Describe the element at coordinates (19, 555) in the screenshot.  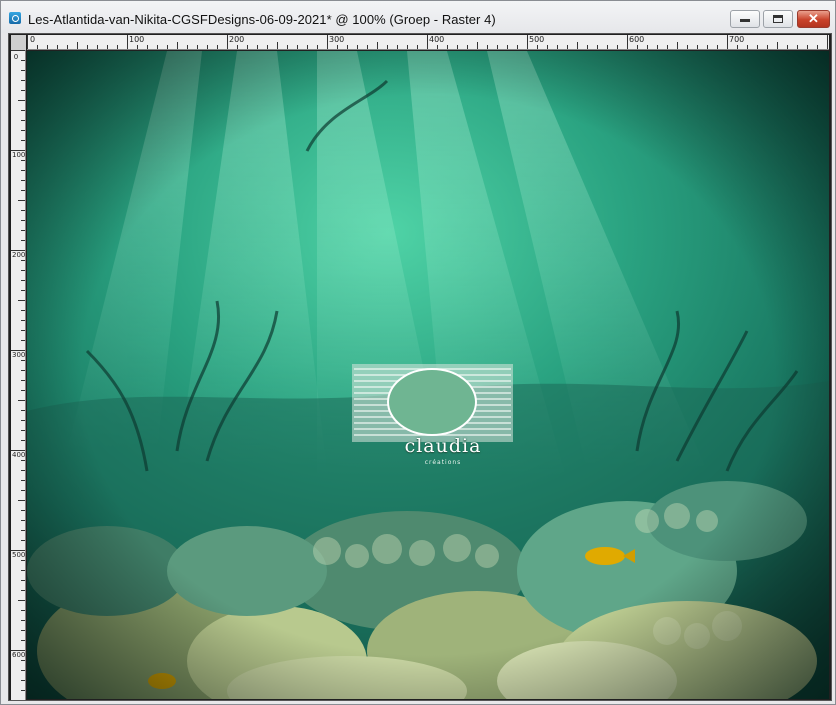
I see `vruler-label: 500` at that location.